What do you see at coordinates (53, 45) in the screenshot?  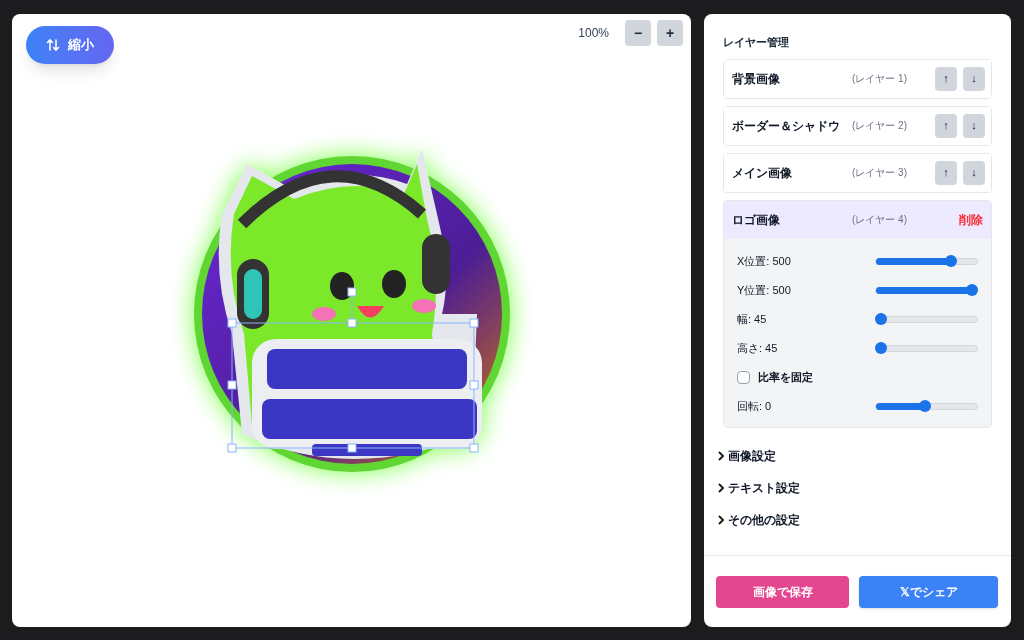 I see `sort-arrows-icon` at bounding box center [53, 45].